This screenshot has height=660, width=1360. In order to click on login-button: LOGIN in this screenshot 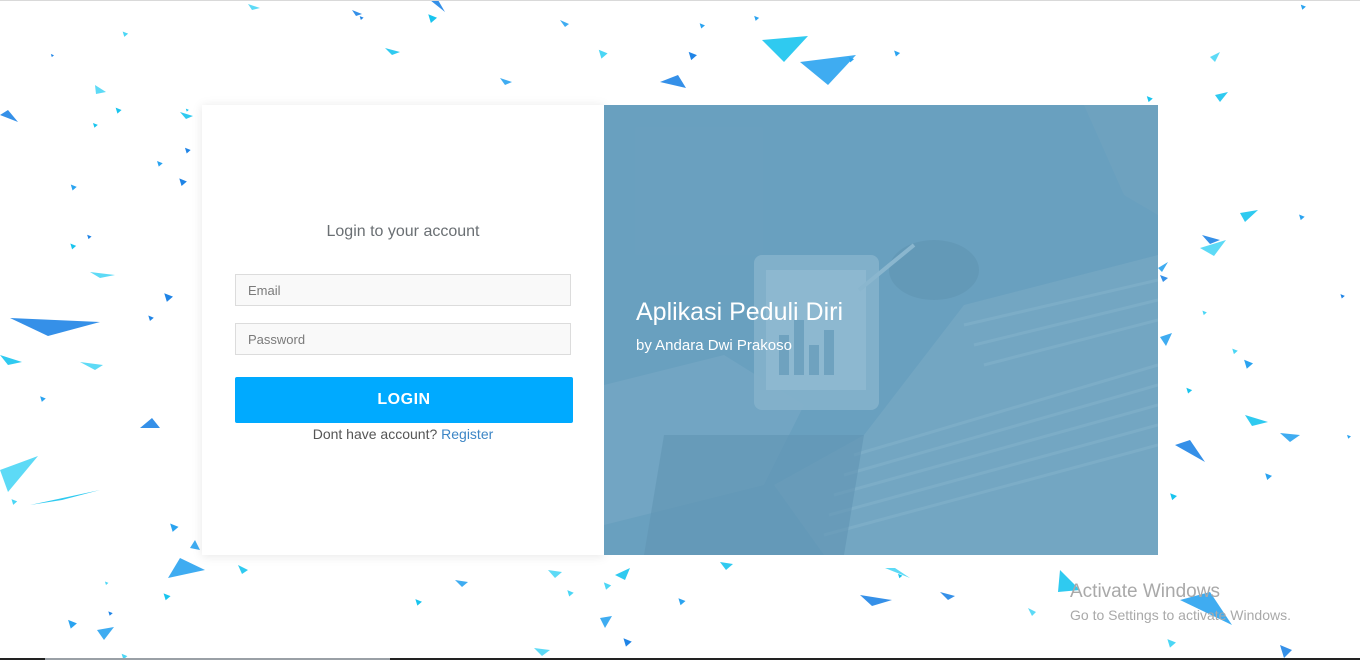, I will do `click(404, 400)`.